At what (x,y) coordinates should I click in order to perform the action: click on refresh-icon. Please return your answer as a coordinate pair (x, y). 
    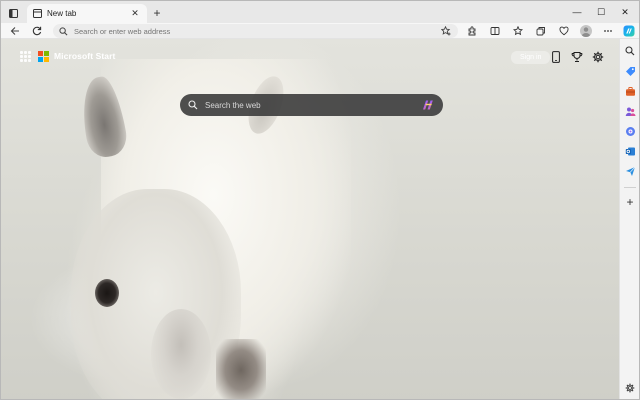
    Looking at the image, I should click on (37, 31).